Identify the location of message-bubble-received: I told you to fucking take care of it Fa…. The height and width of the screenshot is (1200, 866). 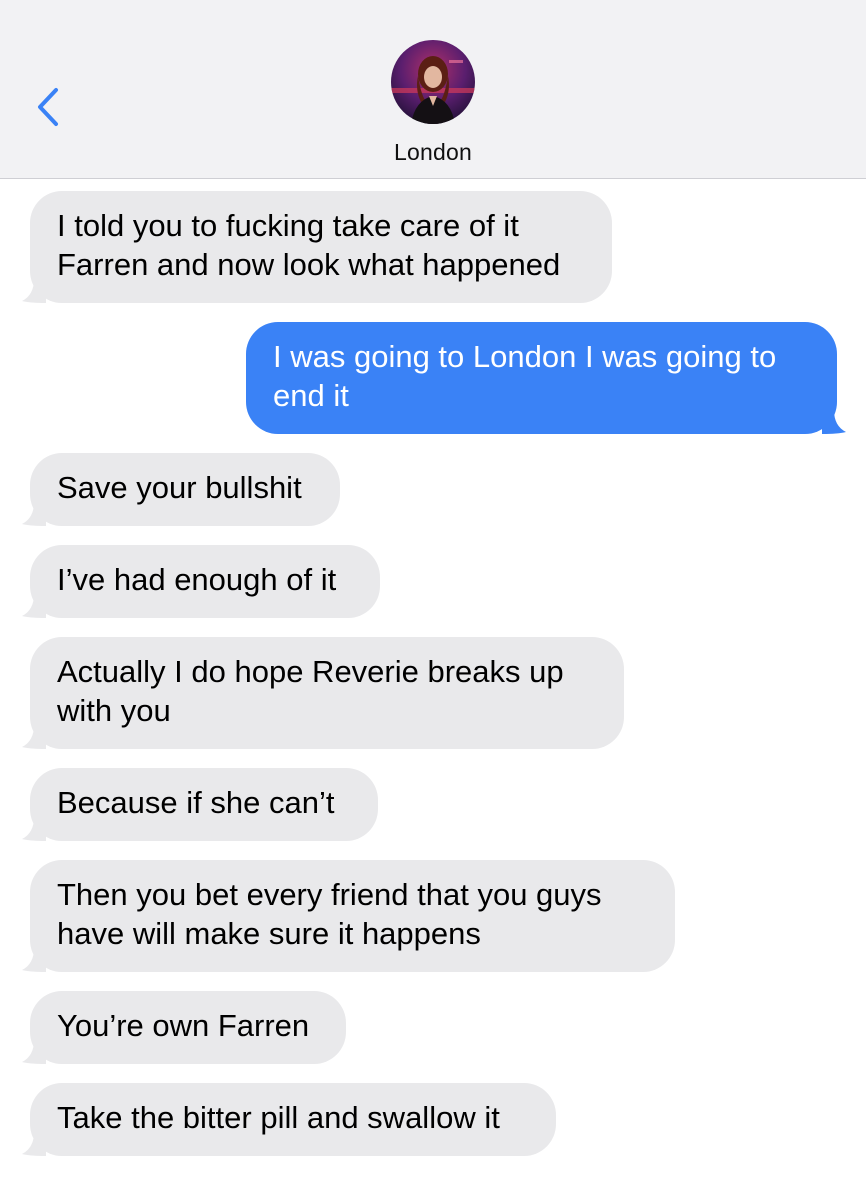
(317, 247).